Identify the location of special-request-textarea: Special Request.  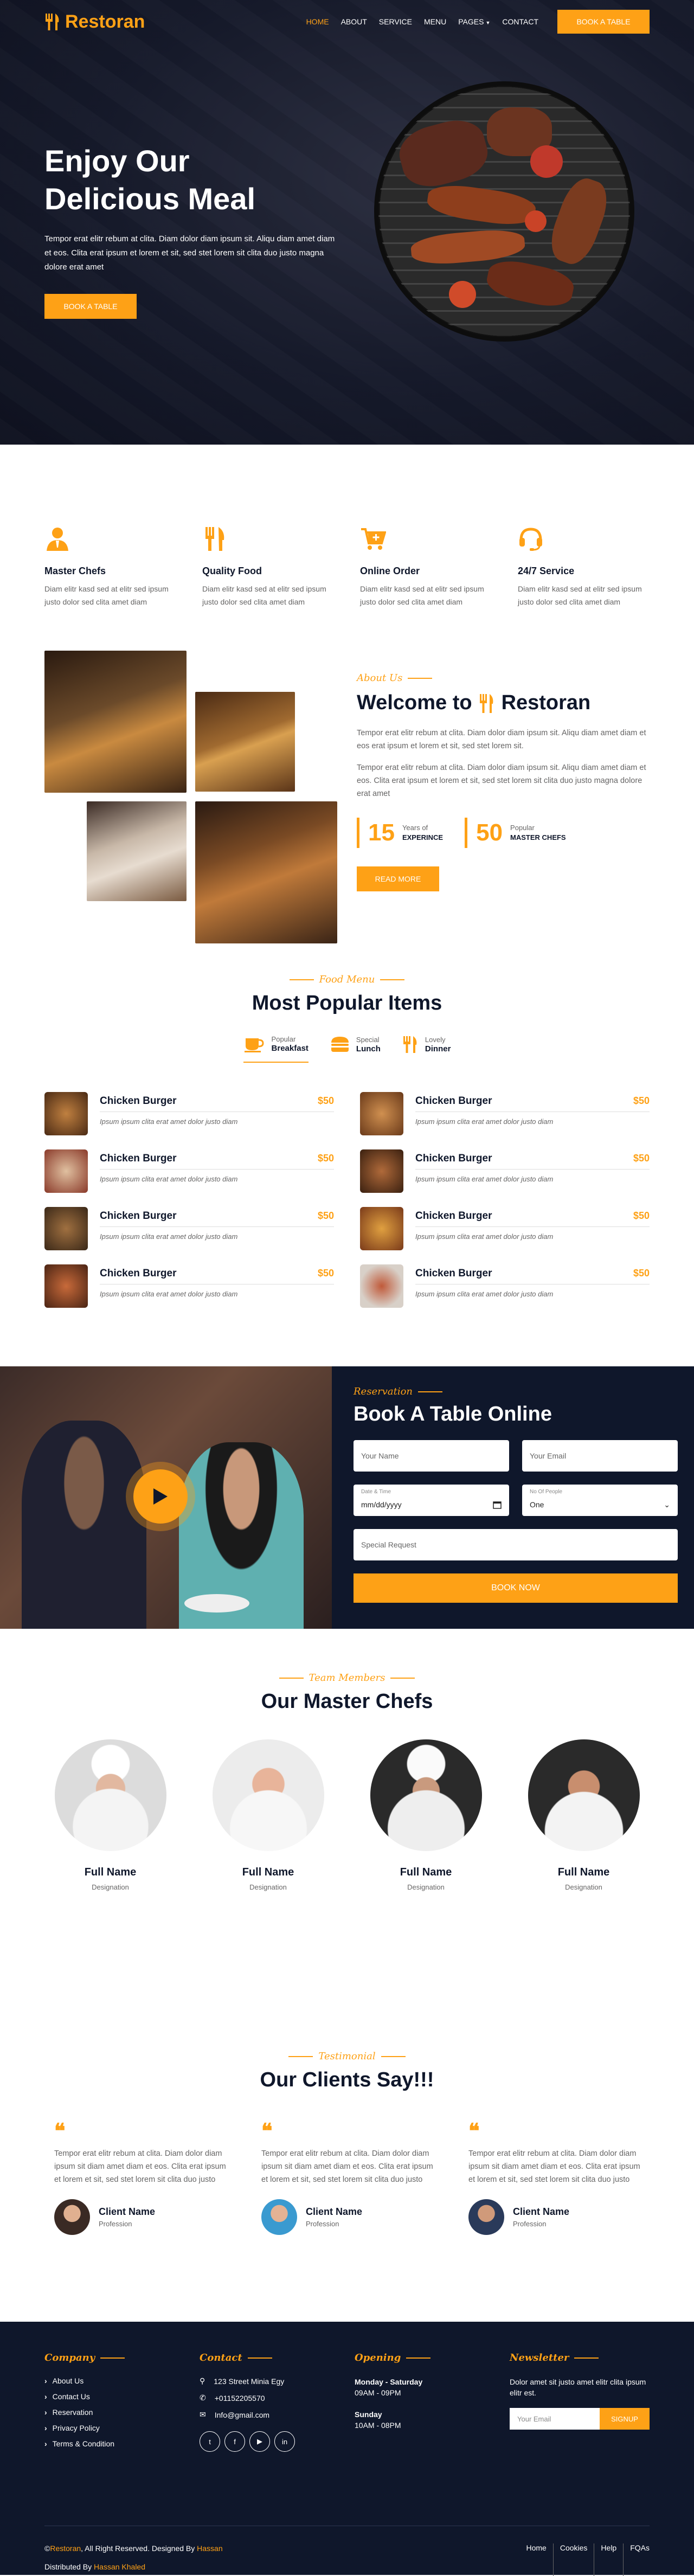
(516, 1544).